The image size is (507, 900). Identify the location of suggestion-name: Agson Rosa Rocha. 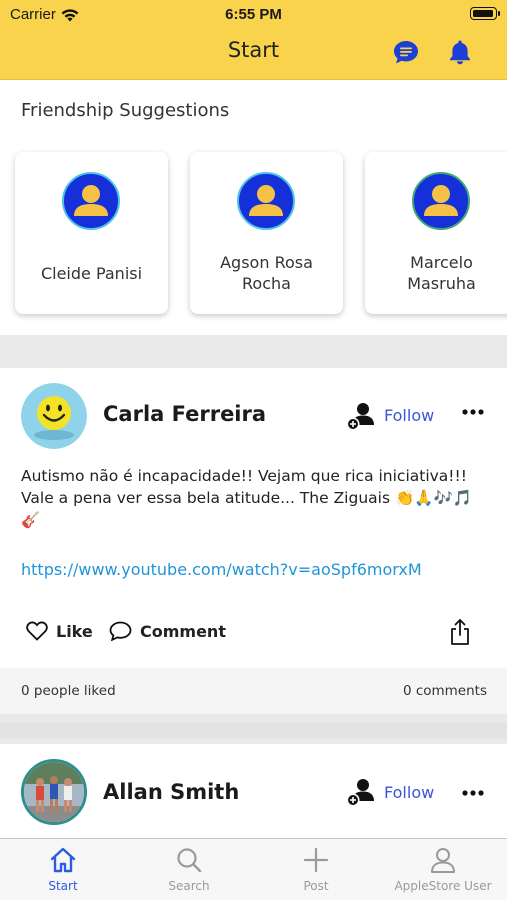
(266, 273).